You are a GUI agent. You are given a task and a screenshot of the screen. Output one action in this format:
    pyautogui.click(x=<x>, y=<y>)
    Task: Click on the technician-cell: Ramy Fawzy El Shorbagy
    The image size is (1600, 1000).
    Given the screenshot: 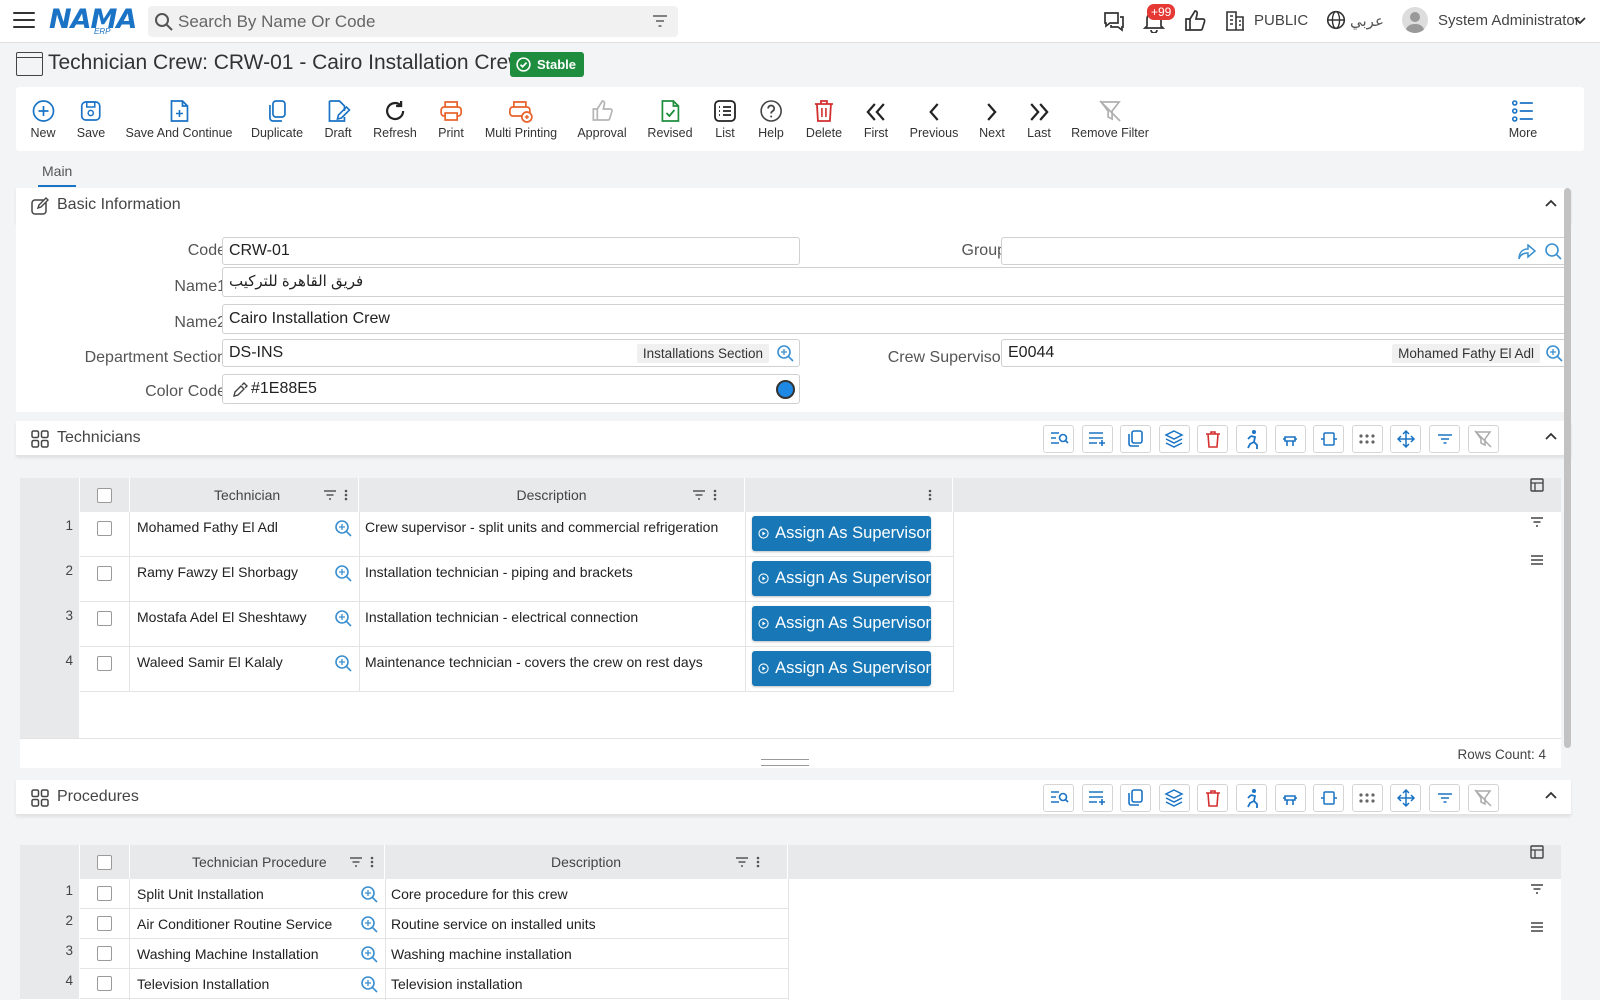 What is the action you would take?
    pyautogui.click(x=217, y=572)
    